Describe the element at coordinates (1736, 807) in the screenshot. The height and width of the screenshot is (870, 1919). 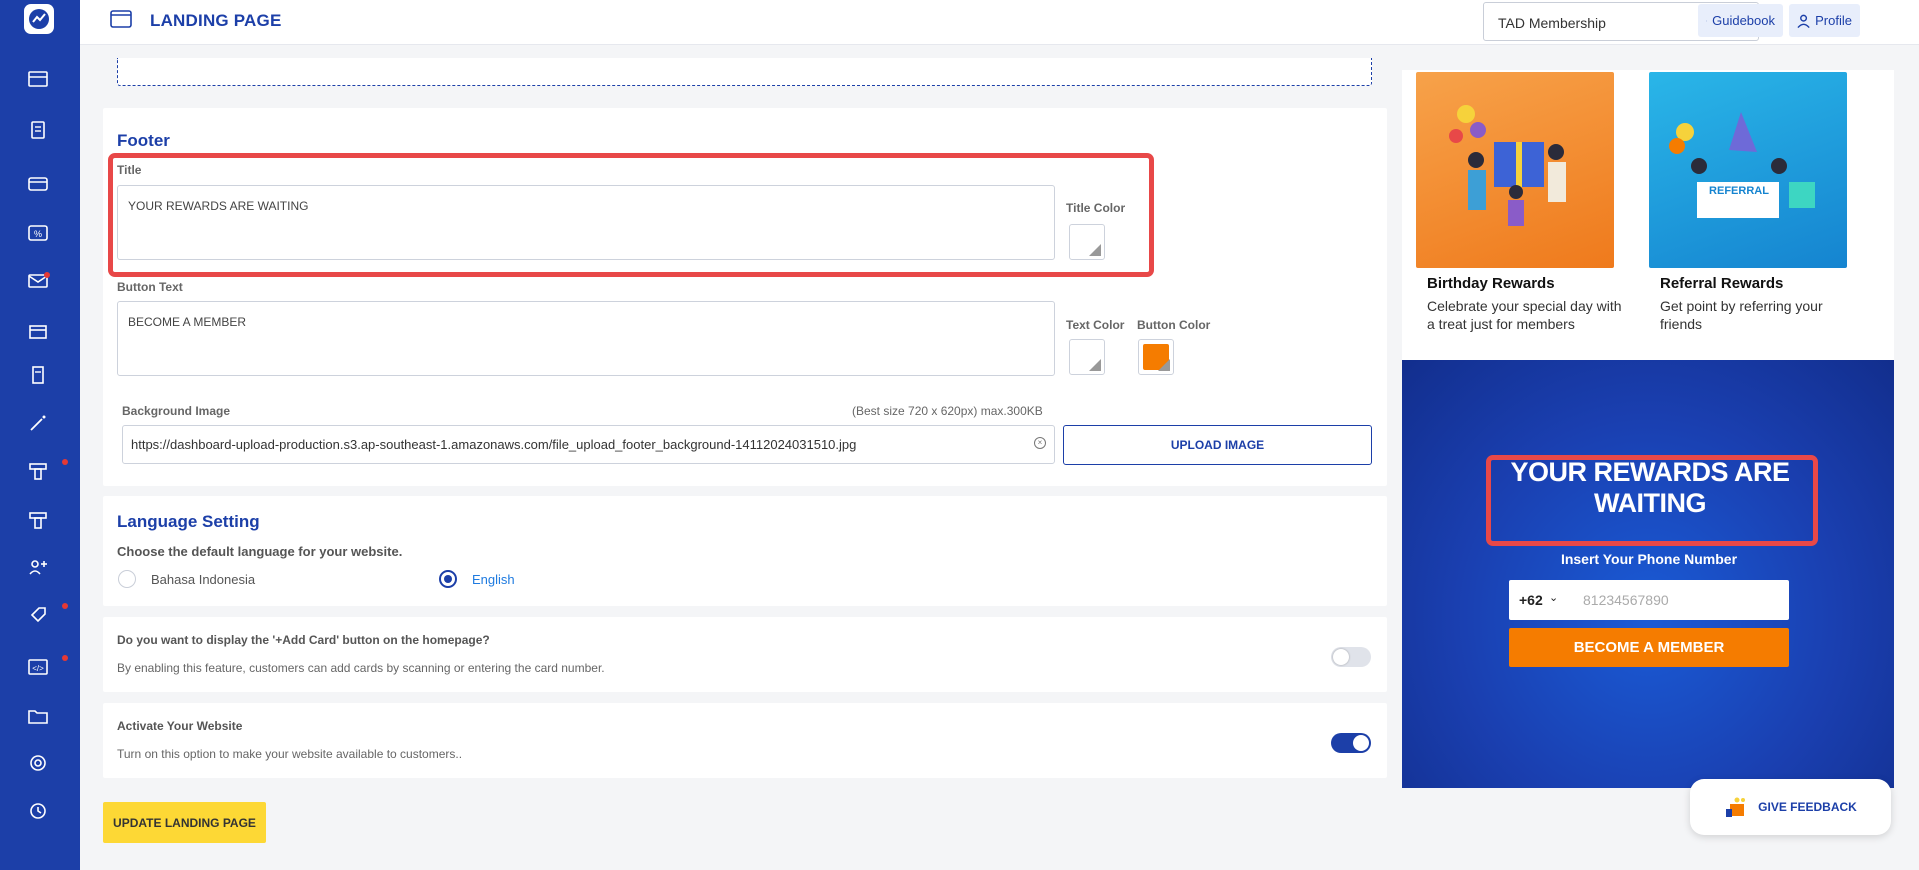
I see `feedback-icon` at that location.